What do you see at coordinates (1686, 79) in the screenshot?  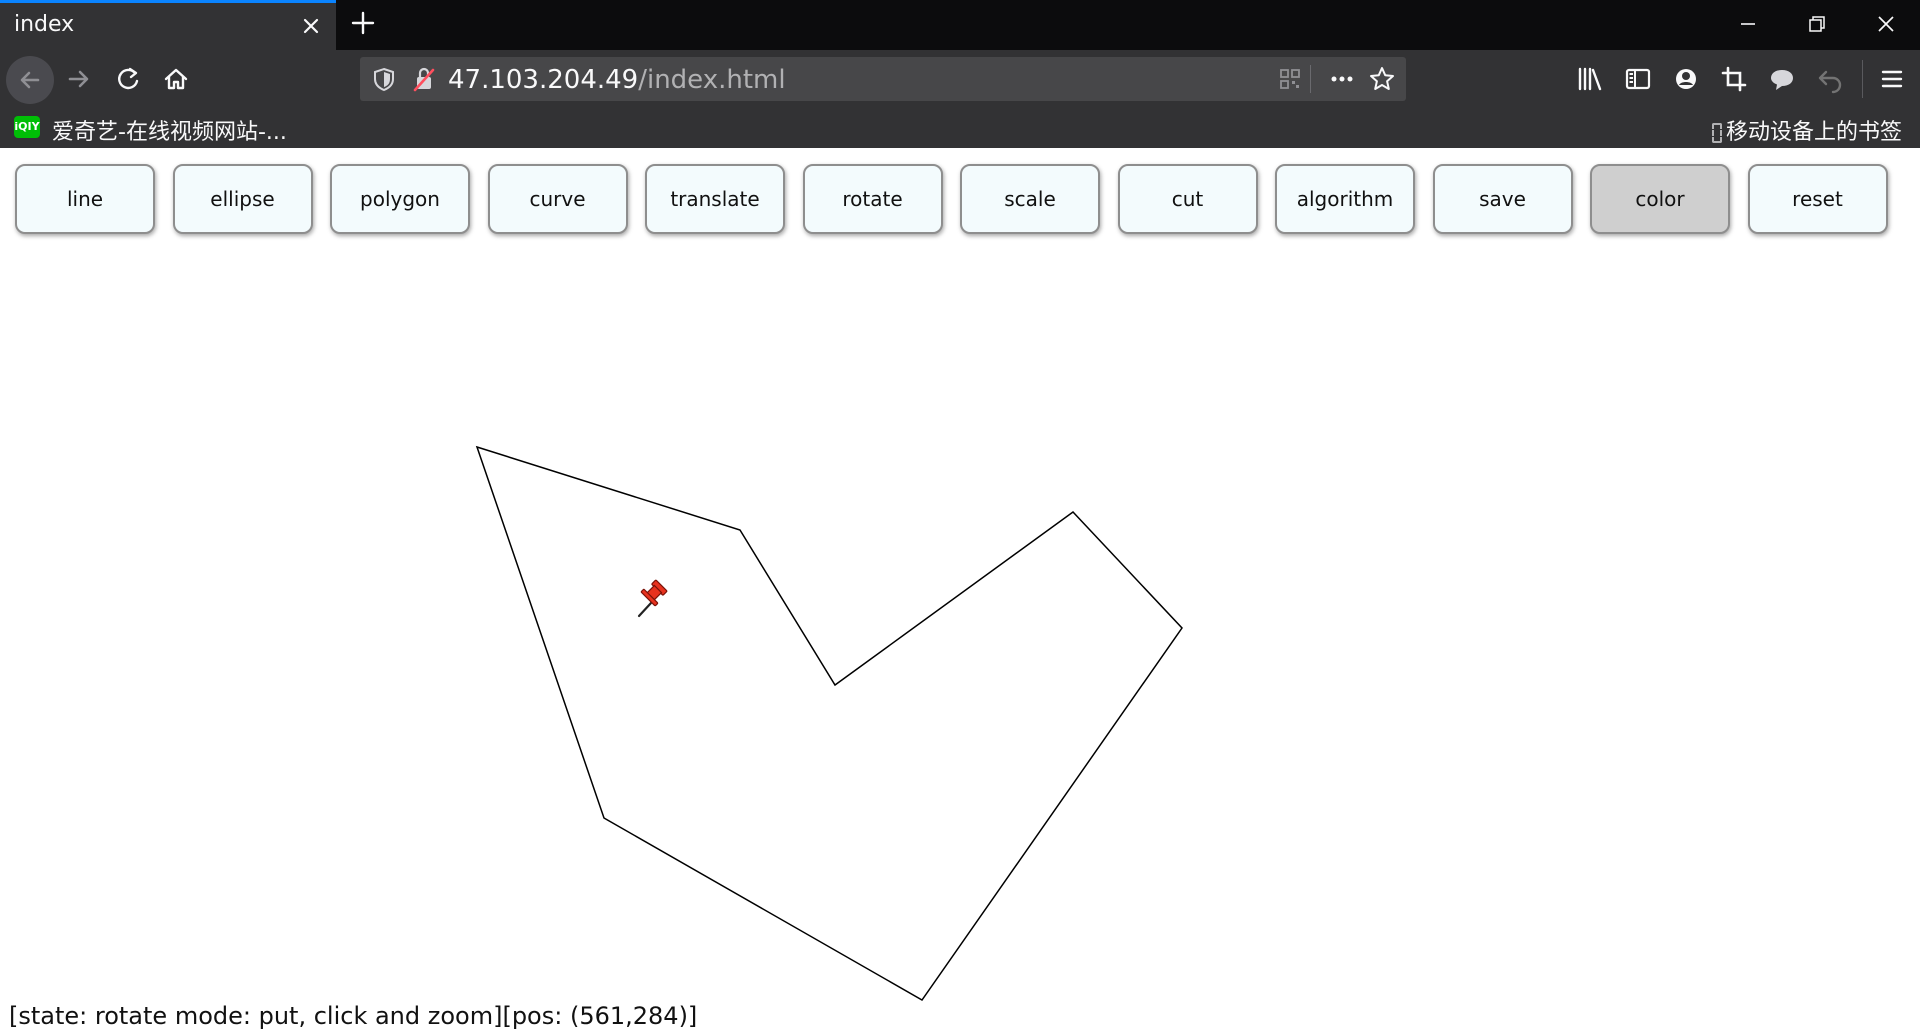 I see `account-icon` at bounding box center [1686, 79].